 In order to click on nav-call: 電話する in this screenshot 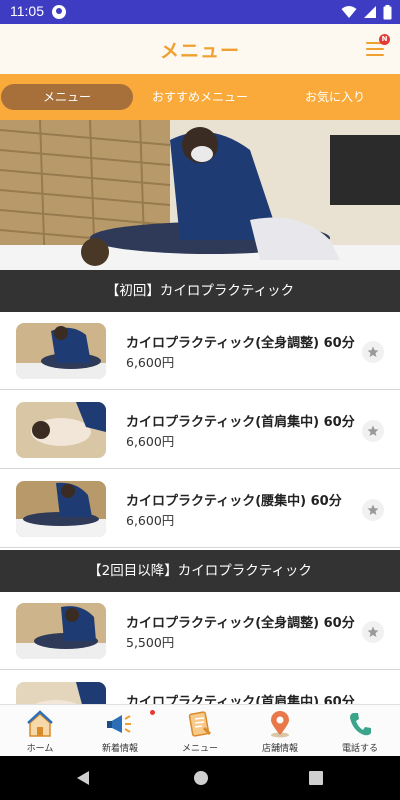, I will do `click(360, 731)`.